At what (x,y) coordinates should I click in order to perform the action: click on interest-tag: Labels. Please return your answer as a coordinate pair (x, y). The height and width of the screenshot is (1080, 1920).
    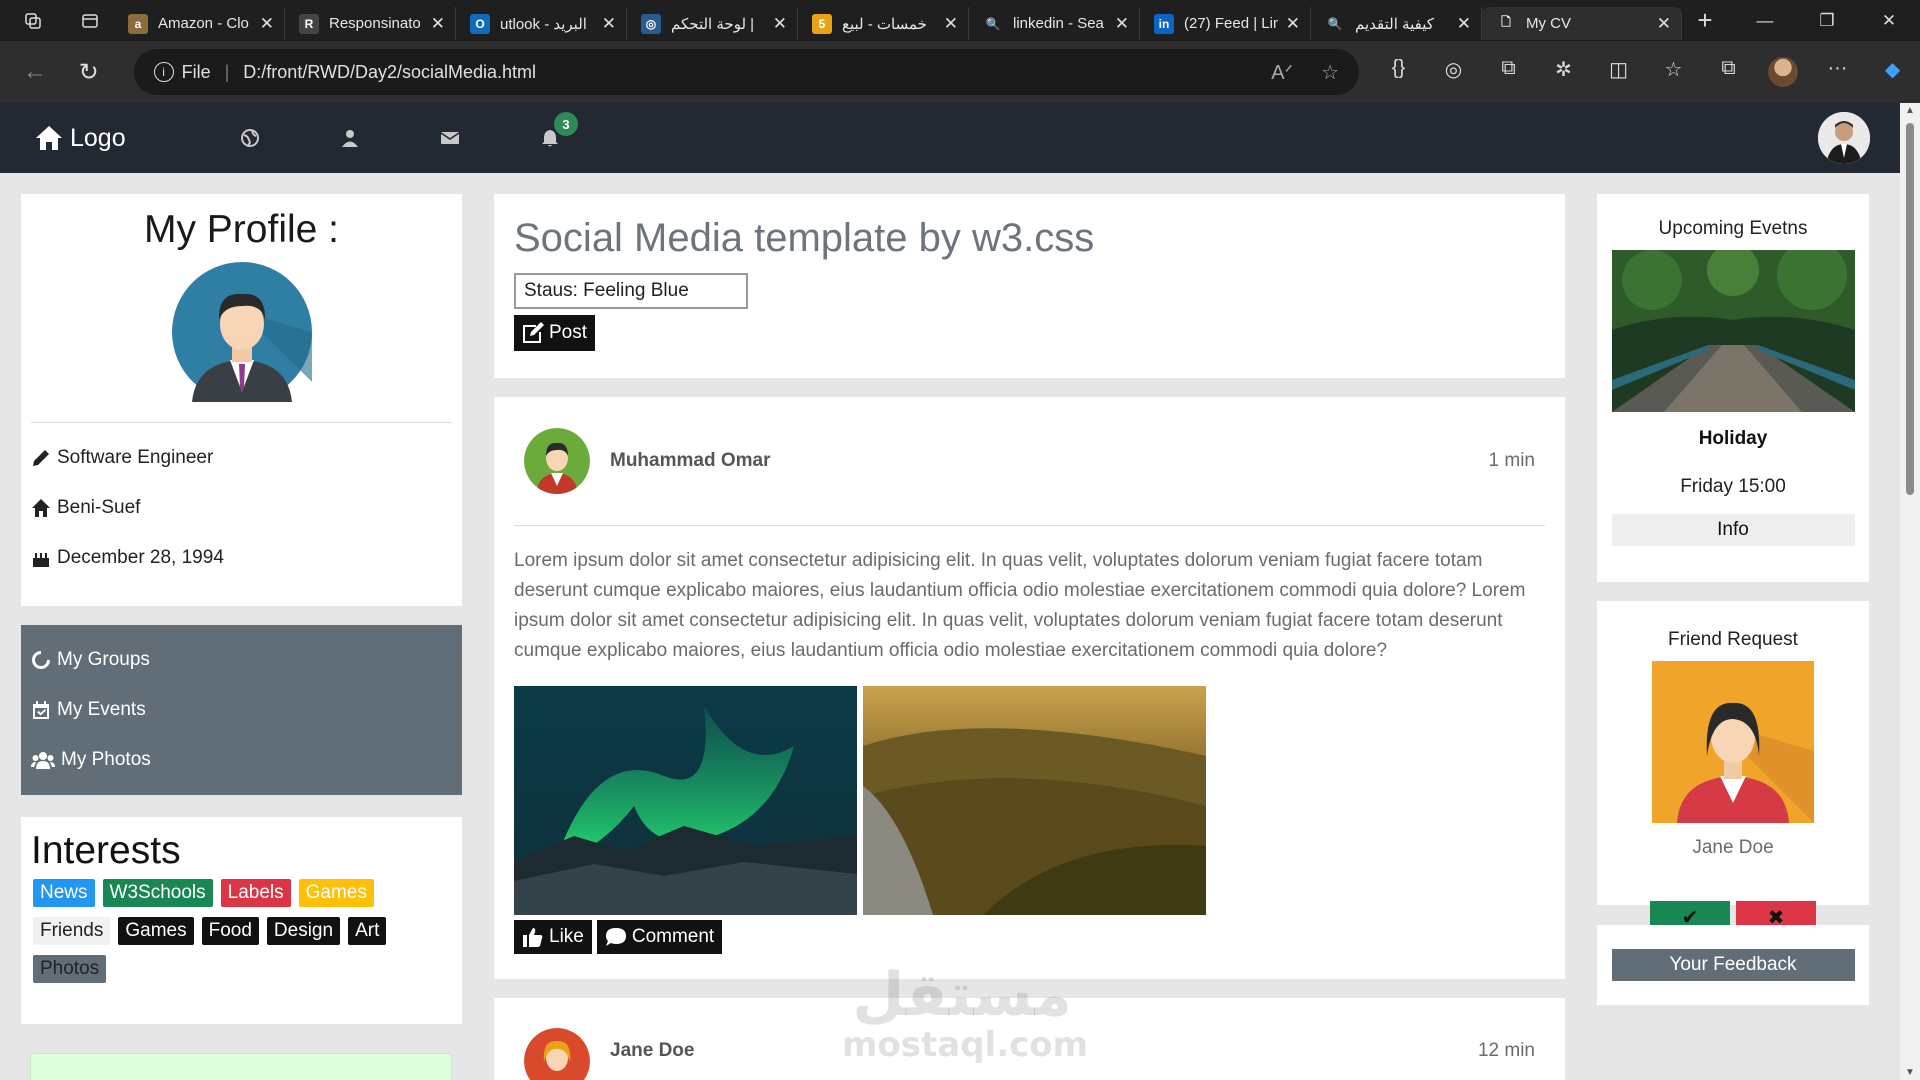
    Looking at the image, I should click on (255, 893).